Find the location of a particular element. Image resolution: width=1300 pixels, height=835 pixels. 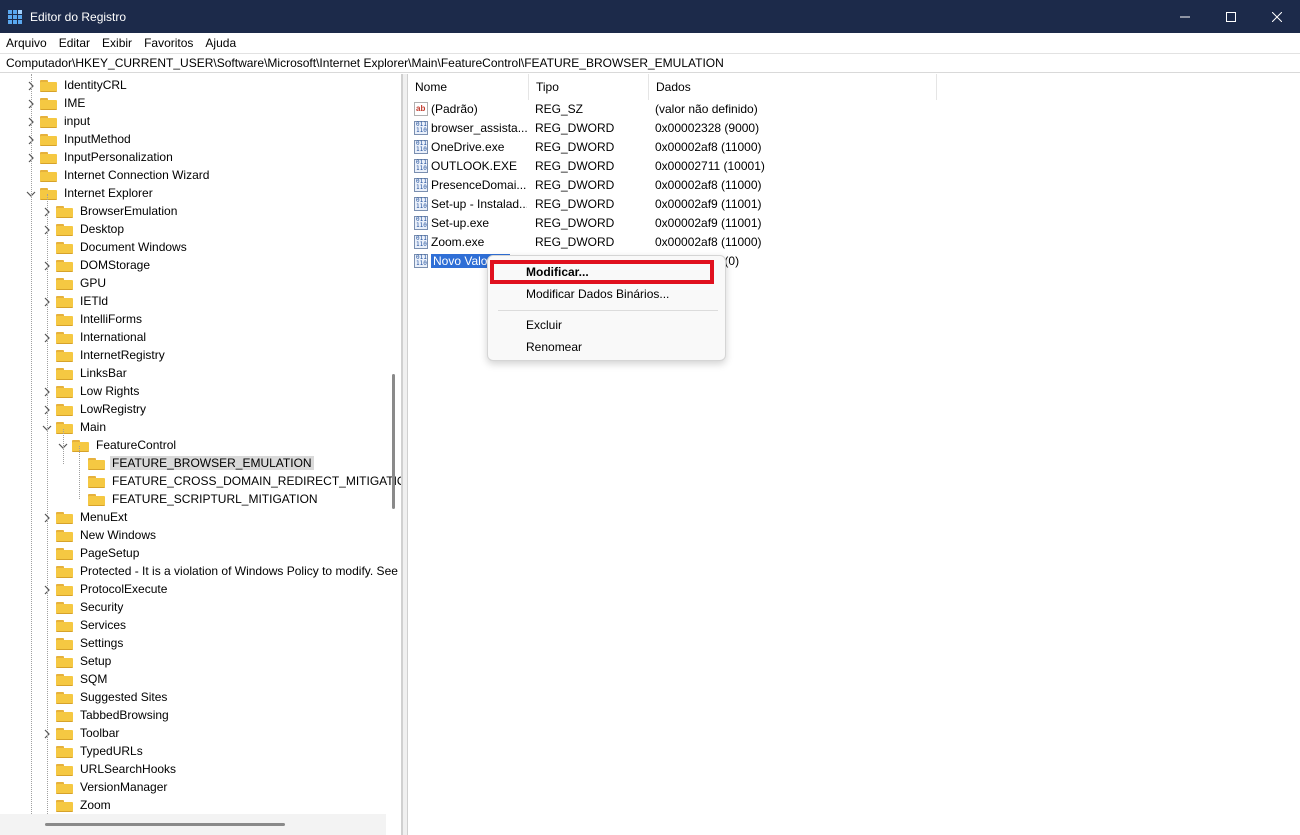

tree-item-label: Low Rights is located at coordinates (110, 391).